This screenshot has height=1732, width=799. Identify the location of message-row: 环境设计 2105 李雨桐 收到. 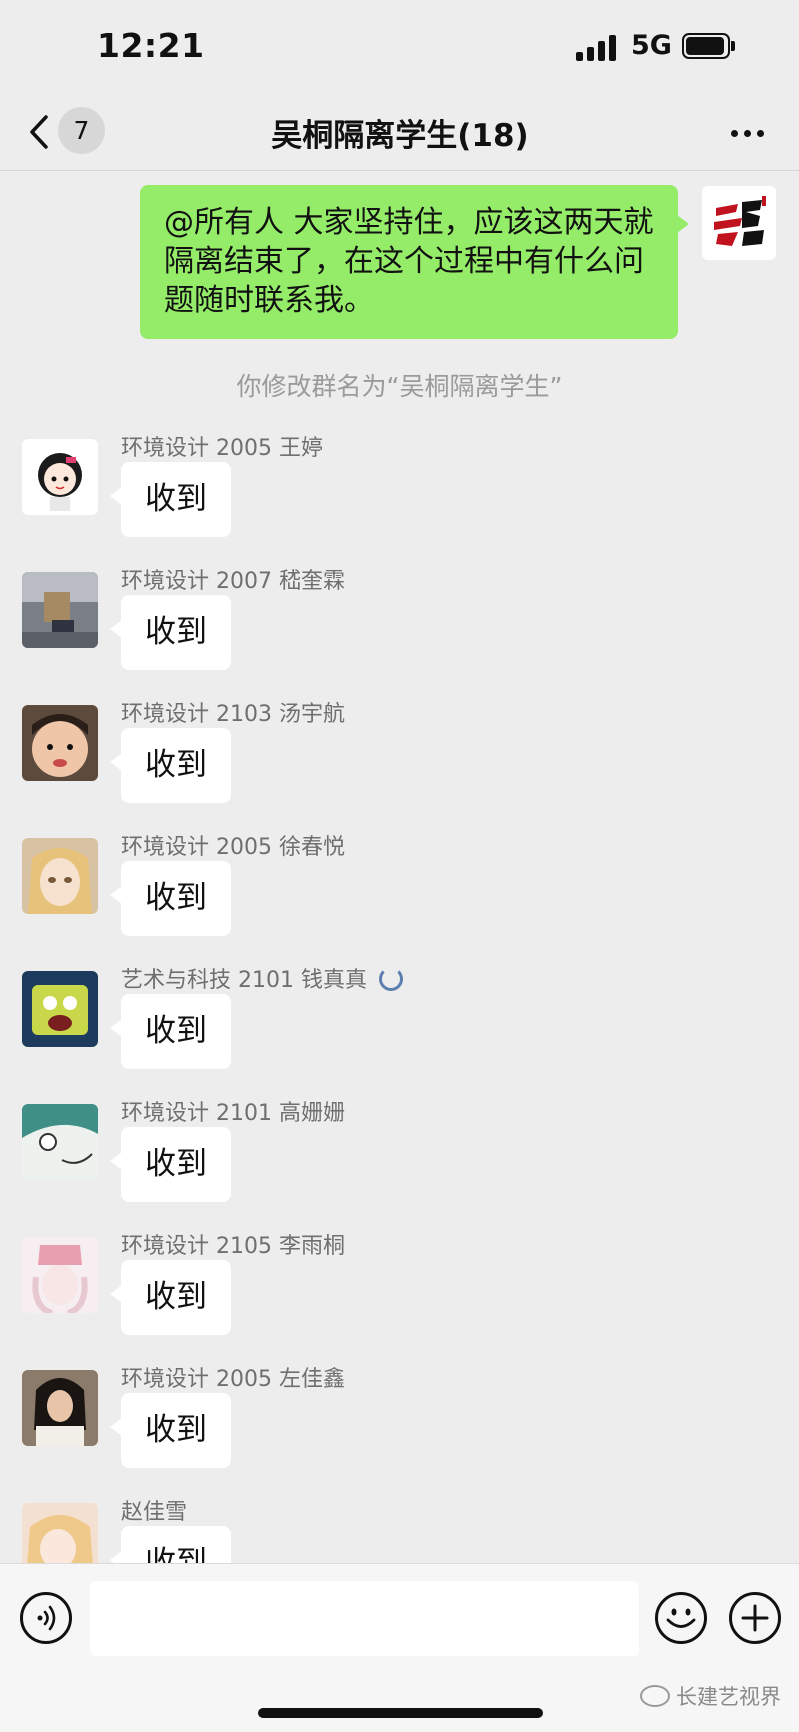
(399, 1302).